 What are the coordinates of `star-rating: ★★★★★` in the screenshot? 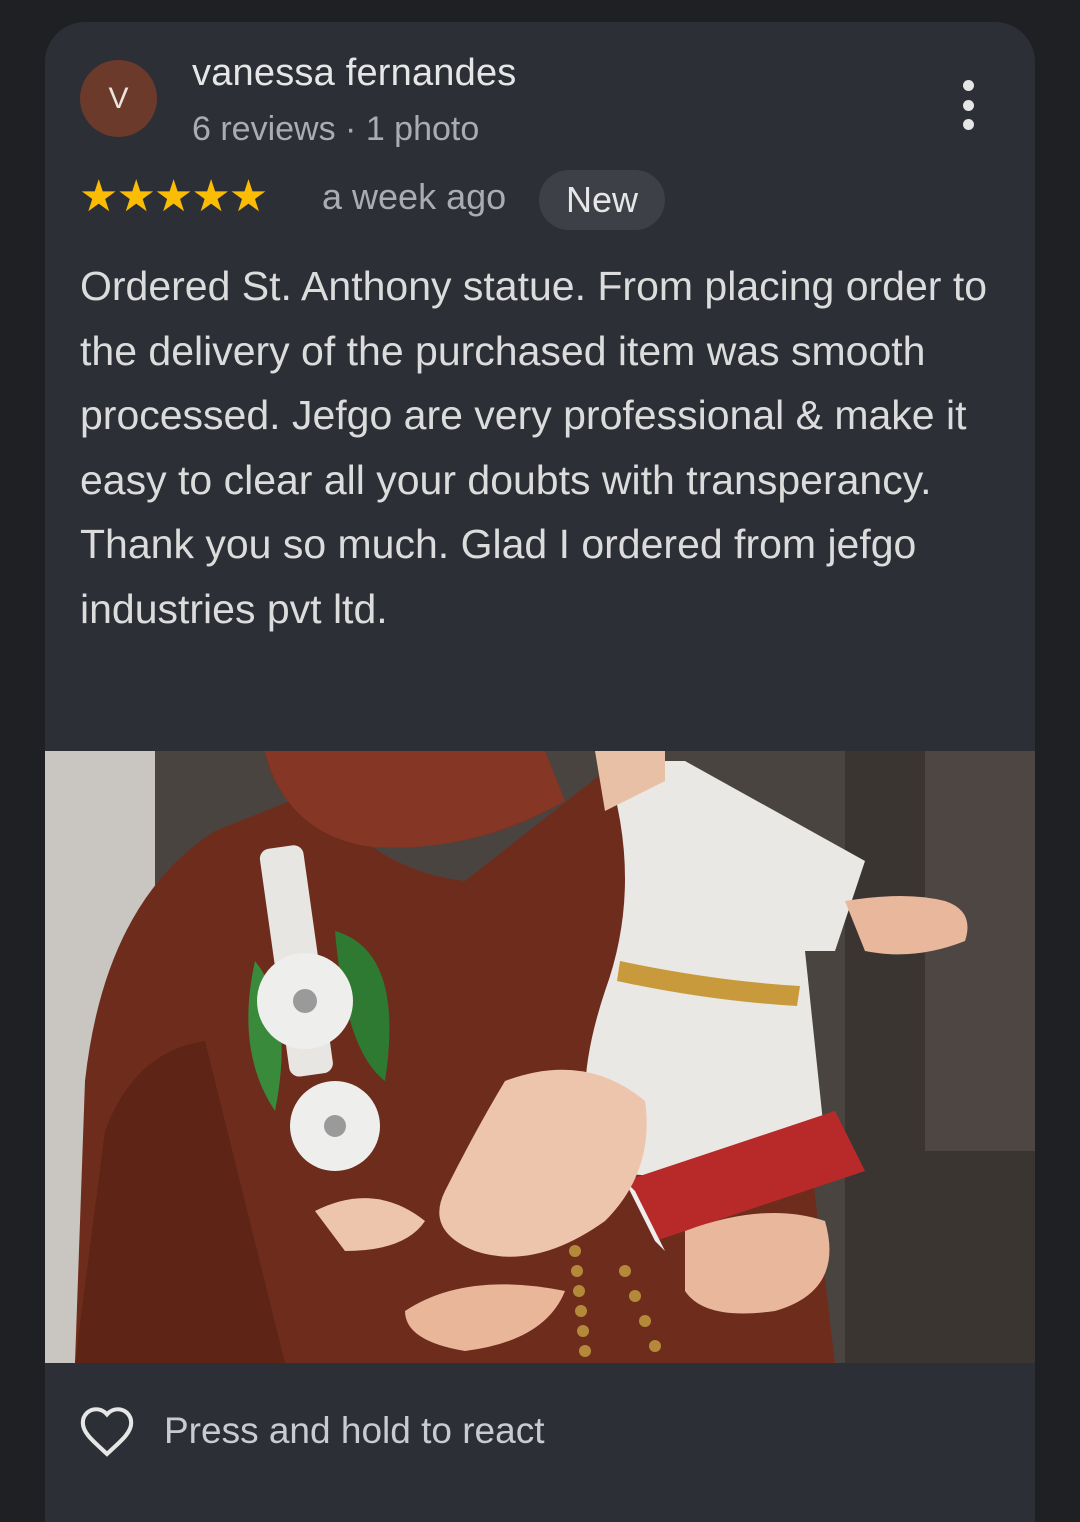 It's located at (173, 196).